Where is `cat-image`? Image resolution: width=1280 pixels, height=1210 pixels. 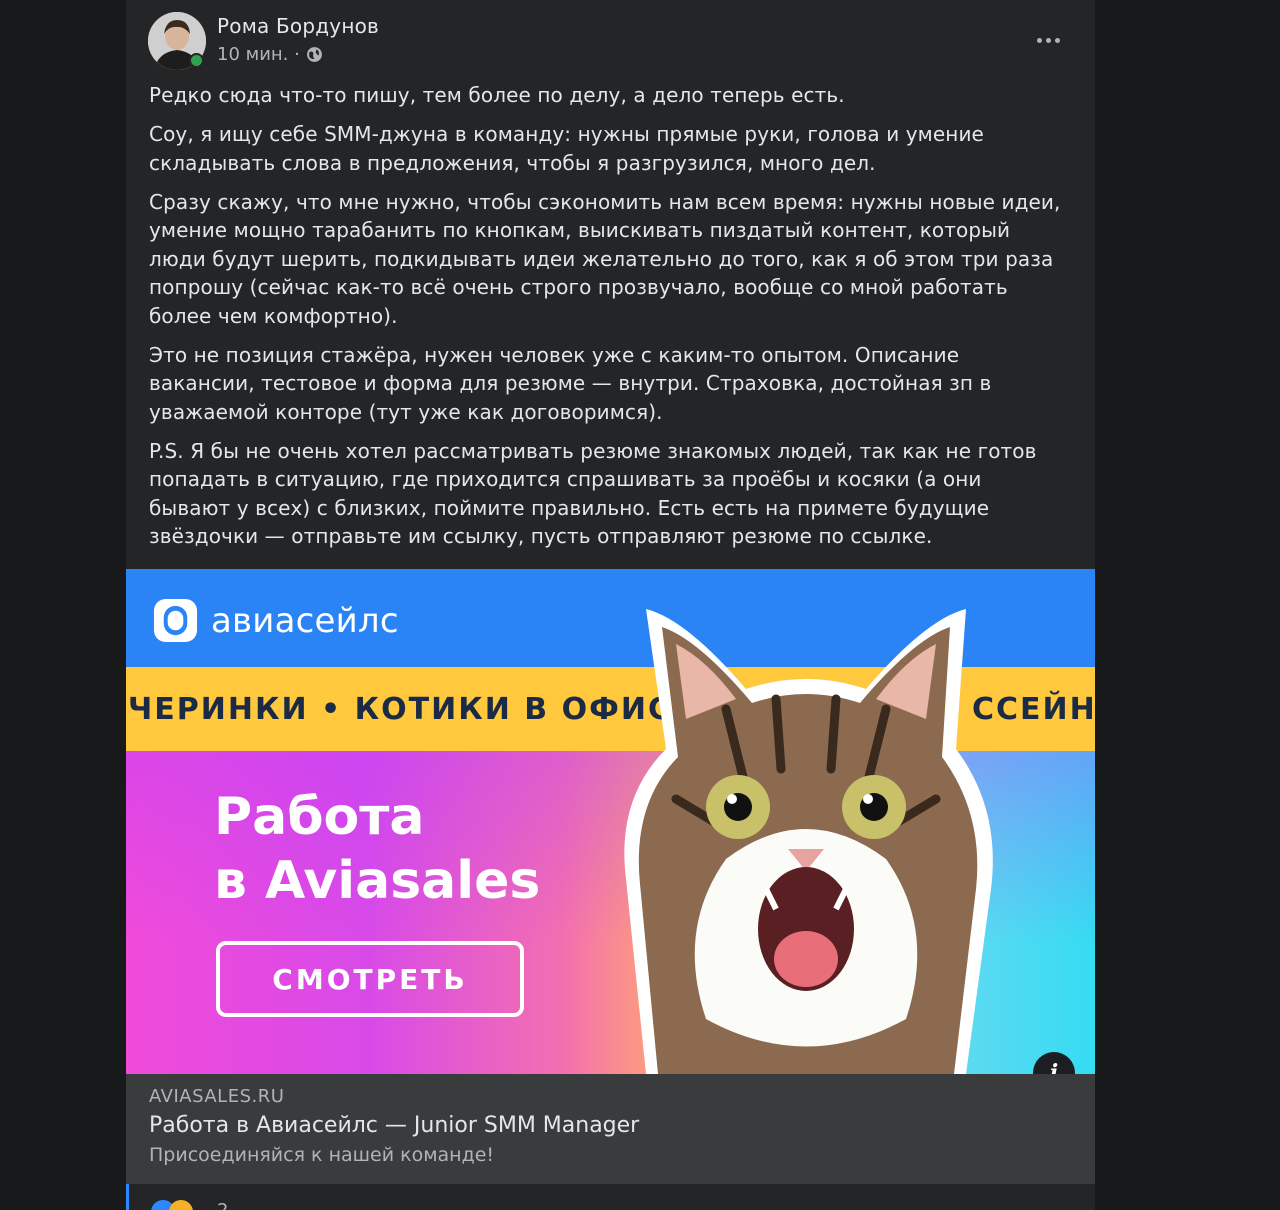
cat-image is located at coordinates (808, 841).